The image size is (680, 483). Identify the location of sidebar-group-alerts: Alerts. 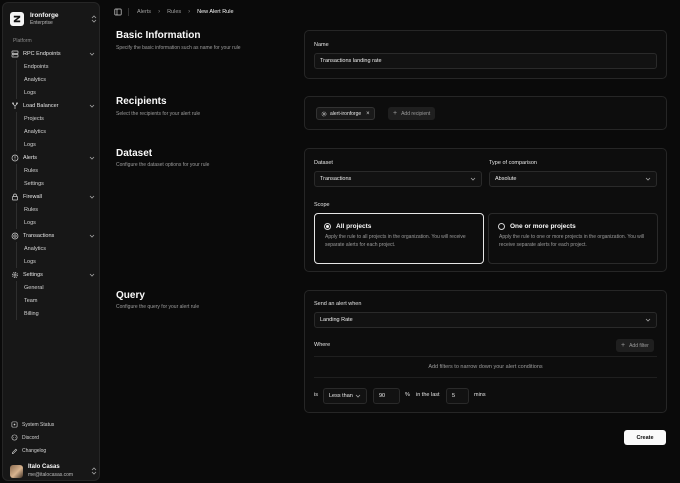
(53, 157).